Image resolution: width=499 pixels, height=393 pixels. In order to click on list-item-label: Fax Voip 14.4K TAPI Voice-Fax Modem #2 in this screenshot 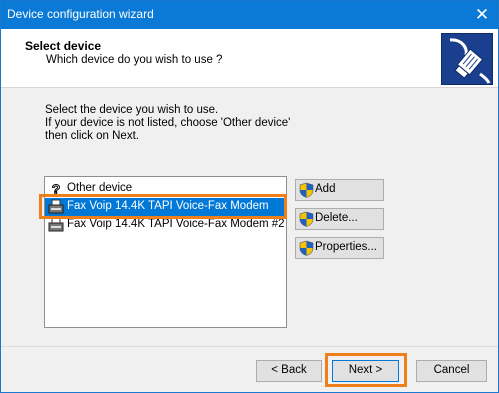, I will do `click(176, 224)`.